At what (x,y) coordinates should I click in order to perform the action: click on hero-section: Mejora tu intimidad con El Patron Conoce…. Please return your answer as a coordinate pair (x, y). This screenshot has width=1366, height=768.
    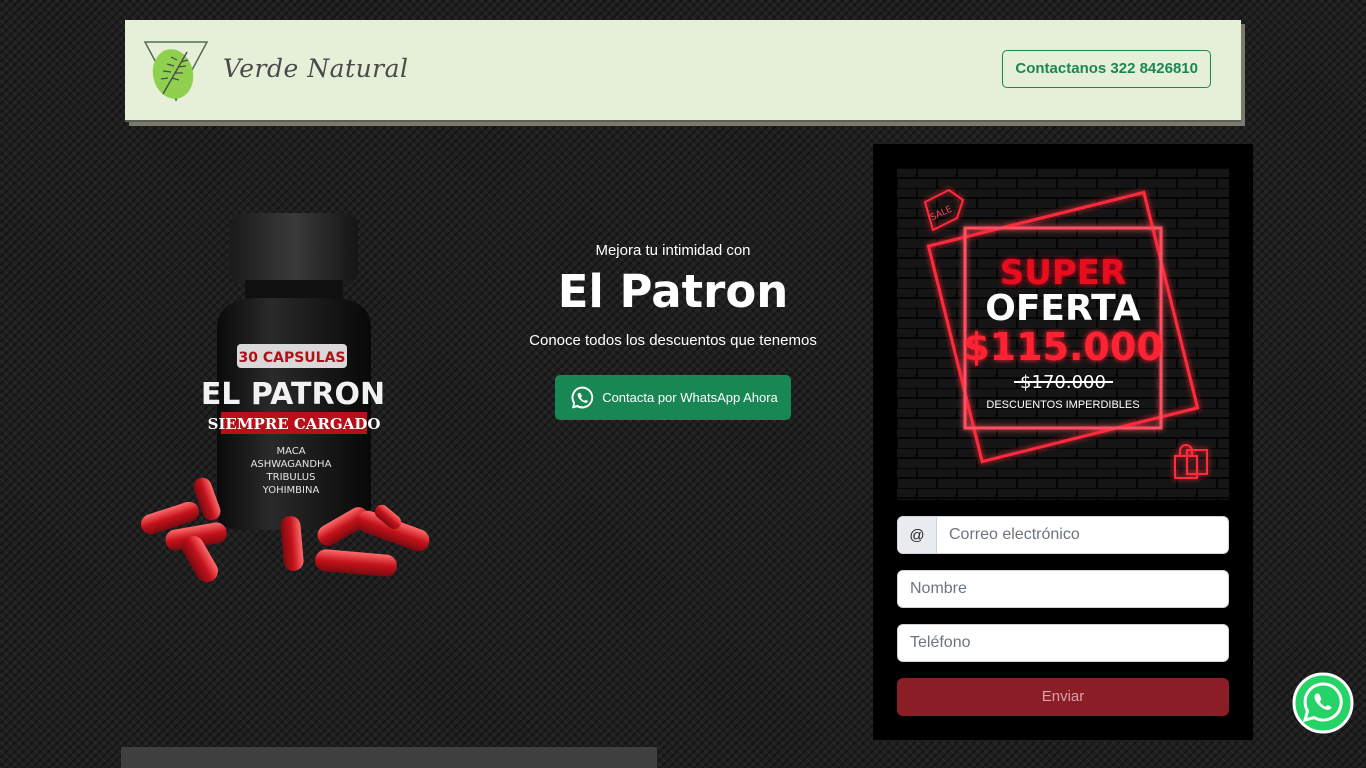
    Looking at the image, I should click on (673, 330).